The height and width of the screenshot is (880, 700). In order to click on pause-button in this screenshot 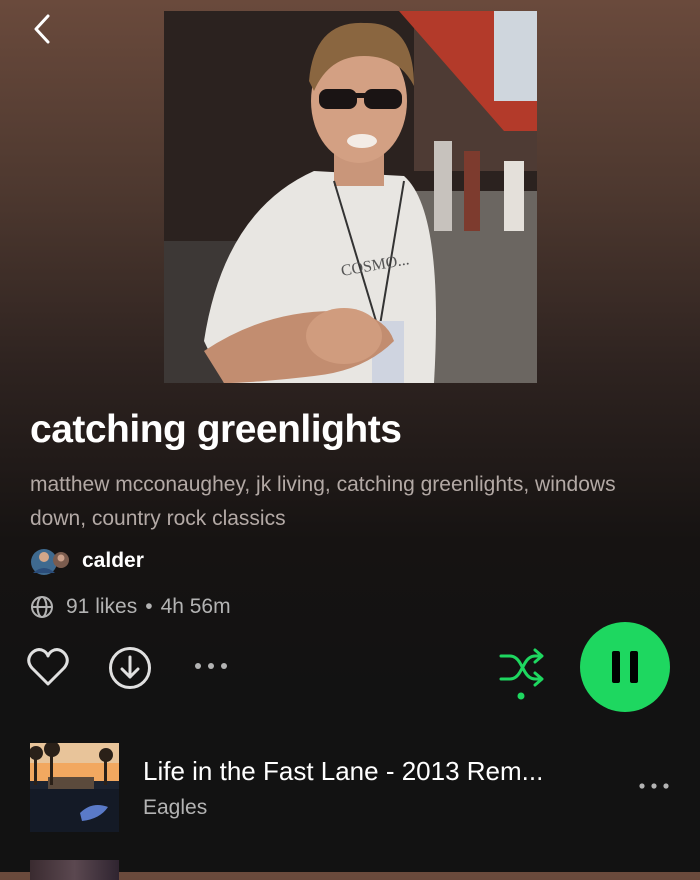, I will do `click(625, 667)`.